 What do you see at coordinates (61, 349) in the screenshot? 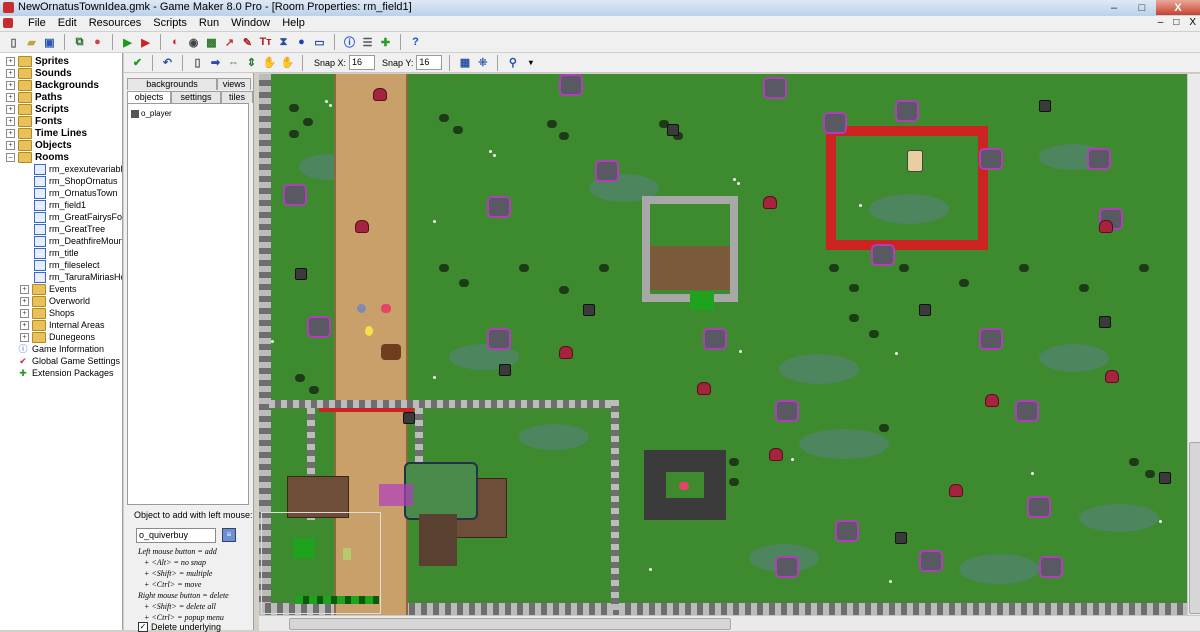
I see `tree-game-information: ⓘ Game Information` at bounding box center [61, 349].